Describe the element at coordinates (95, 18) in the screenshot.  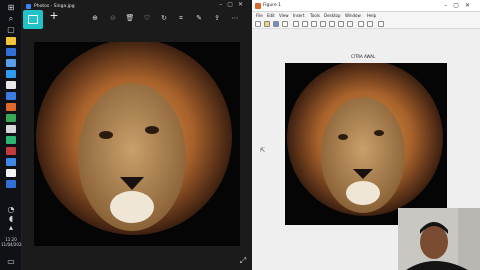
I see `zoom-in-icon: ⊕` at that location.